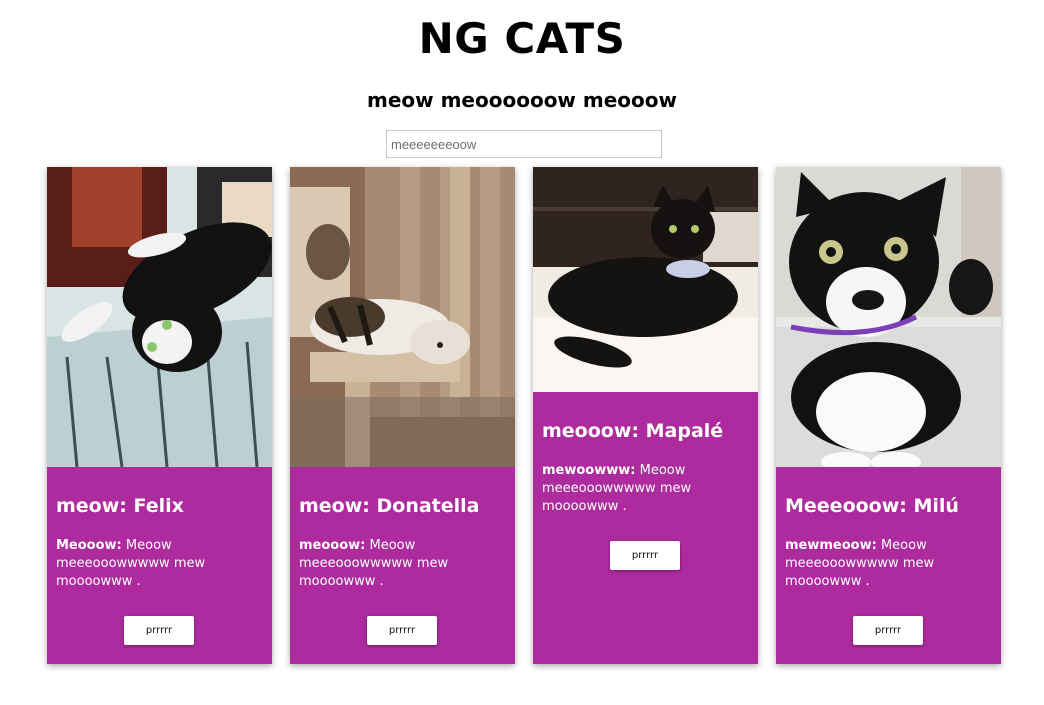  I want to click on cat-photo-mapale, so click(645, 279).